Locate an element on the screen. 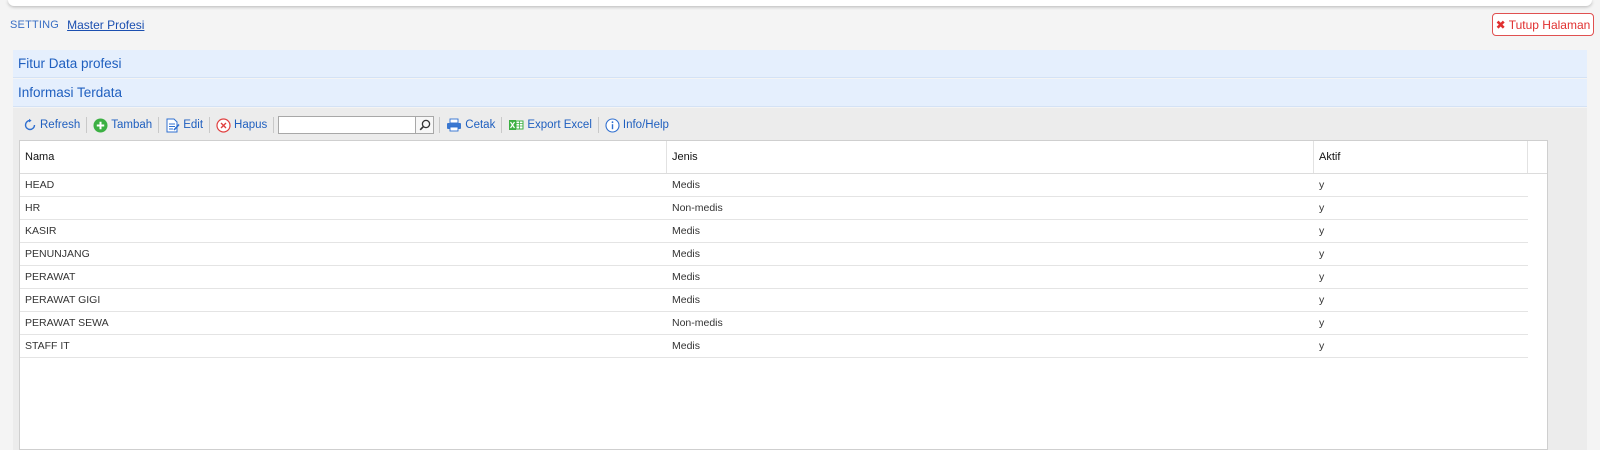 This screenshot has height=450, width=1600. table-row: HR Non-medis y is located at coordinates (774, 208).